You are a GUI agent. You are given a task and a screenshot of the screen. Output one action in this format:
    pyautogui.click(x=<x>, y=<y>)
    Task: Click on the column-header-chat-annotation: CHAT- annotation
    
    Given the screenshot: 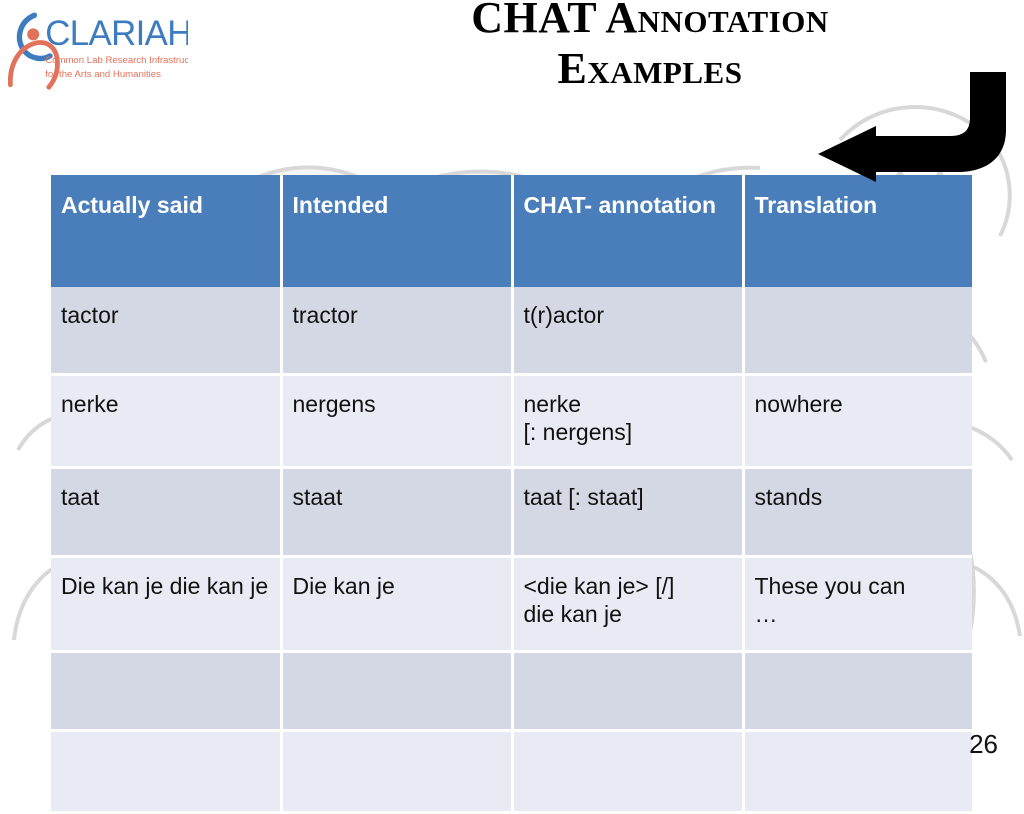 What is the action you would take?
    pyautogui.click(x=628, y=231)
    